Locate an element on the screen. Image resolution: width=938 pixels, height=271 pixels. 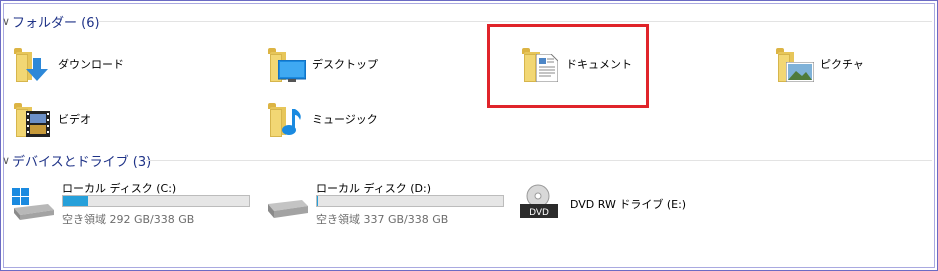
drive-icon is located at coordinates (288, 209).